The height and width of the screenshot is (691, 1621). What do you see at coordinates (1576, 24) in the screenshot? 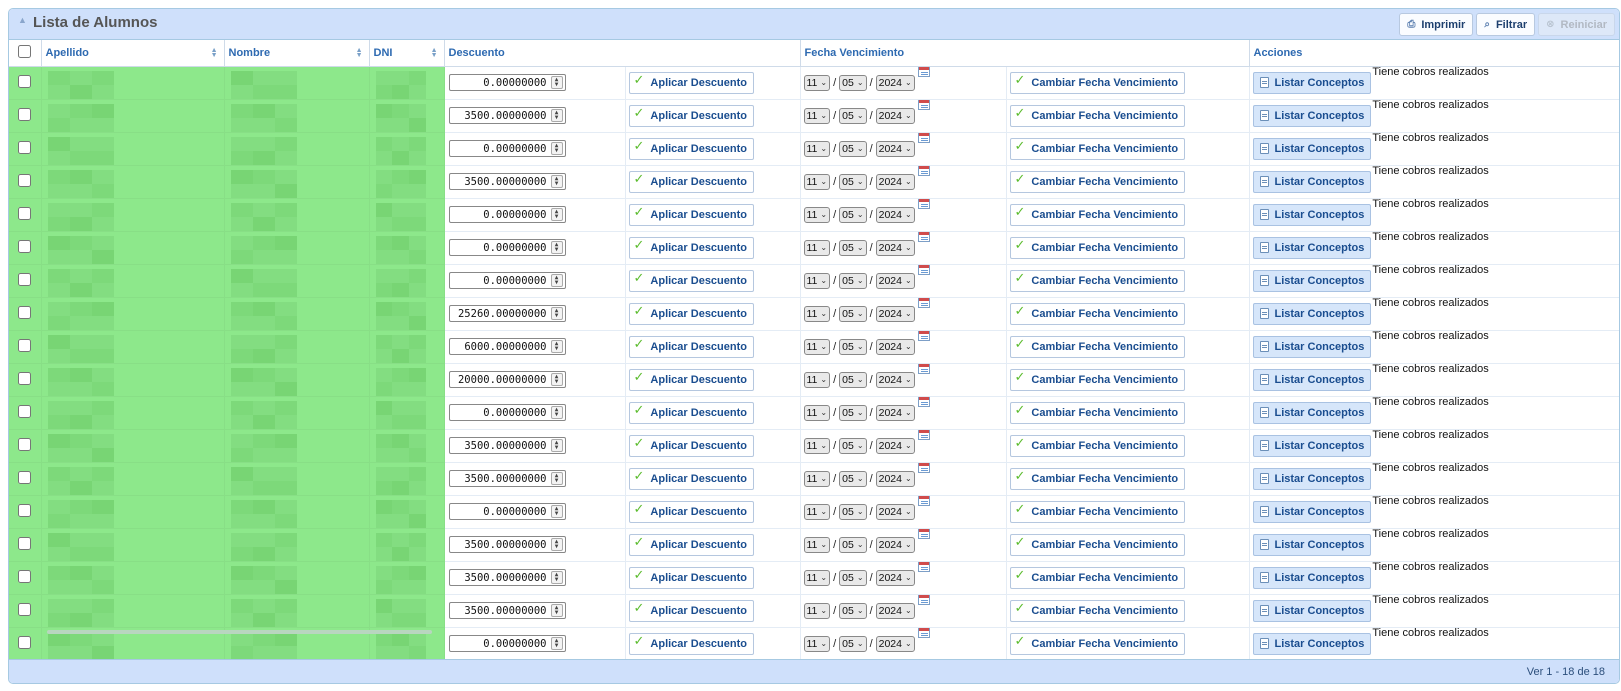
I see `reset-button: ⊗ Reiniciar` at bounding box center [1576, 24].